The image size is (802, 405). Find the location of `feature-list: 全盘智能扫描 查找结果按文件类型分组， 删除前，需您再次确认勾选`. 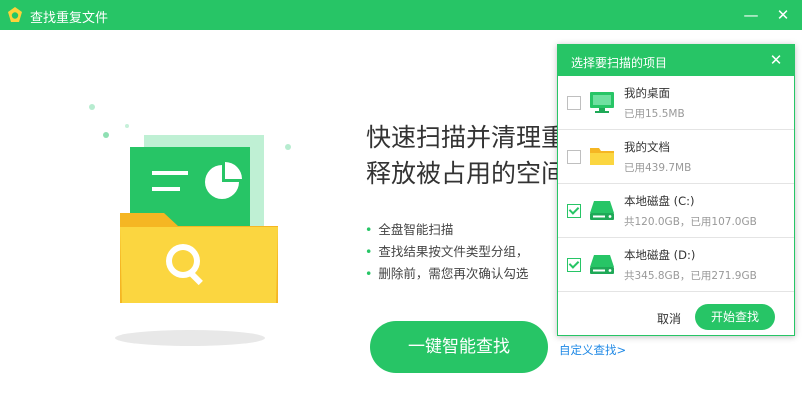

feature-list: 全盘智能扫描 查找结果按文件类型分组， 删除前，需您再次确认勾选 is located at coordinates (446, 252).